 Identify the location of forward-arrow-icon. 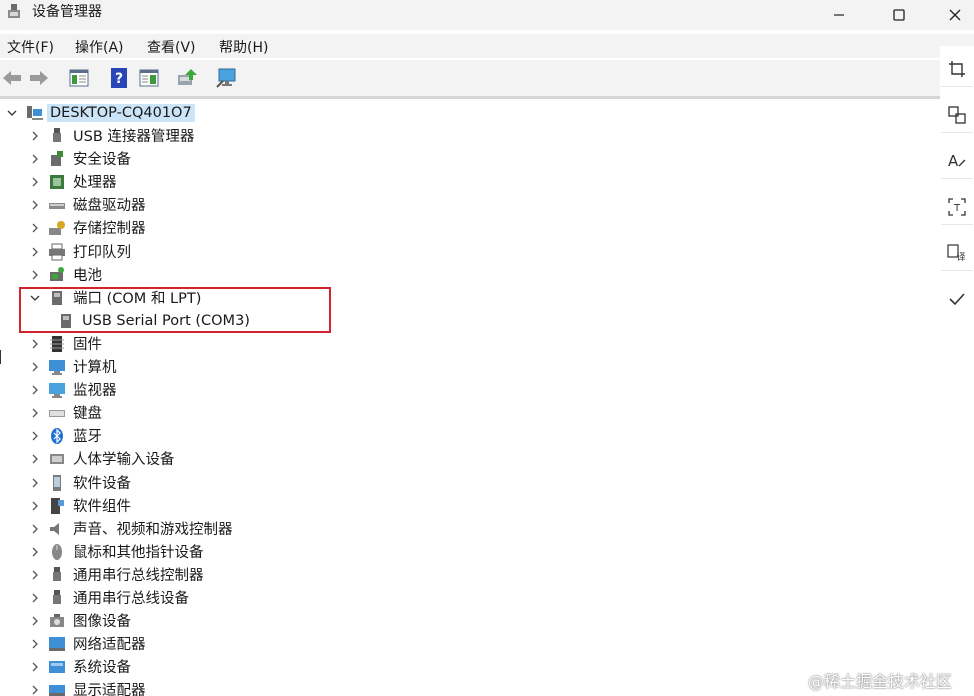
(39, 78).